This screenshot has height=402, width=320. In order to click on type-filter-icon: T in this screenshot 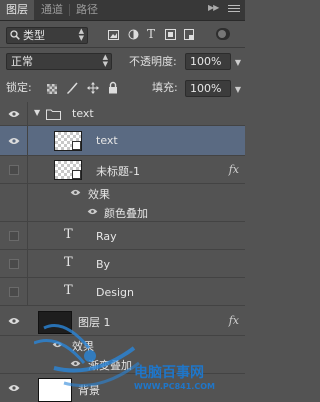, I will do `click(151, 34)`.